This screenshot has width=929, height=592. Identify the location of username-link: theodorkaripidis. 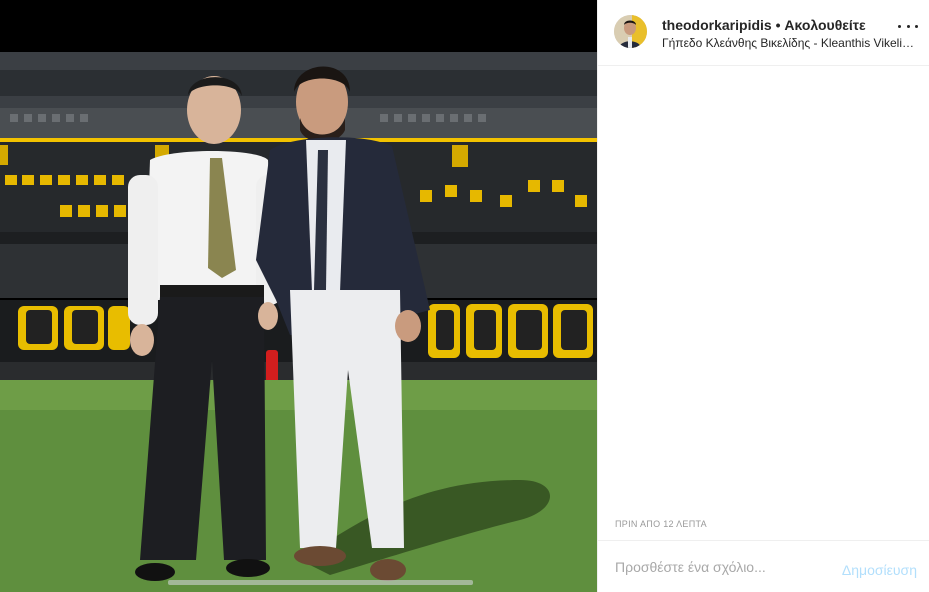
(717, 25).